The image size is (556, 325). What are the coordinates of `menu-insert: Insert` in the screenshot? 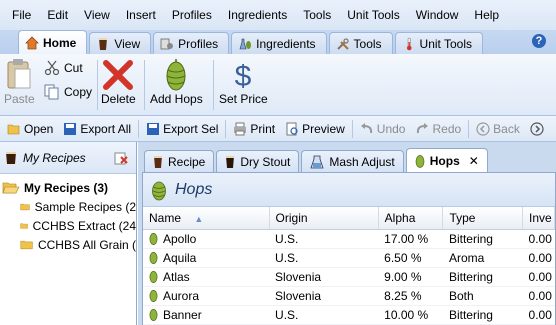 It's located at (141, 15).